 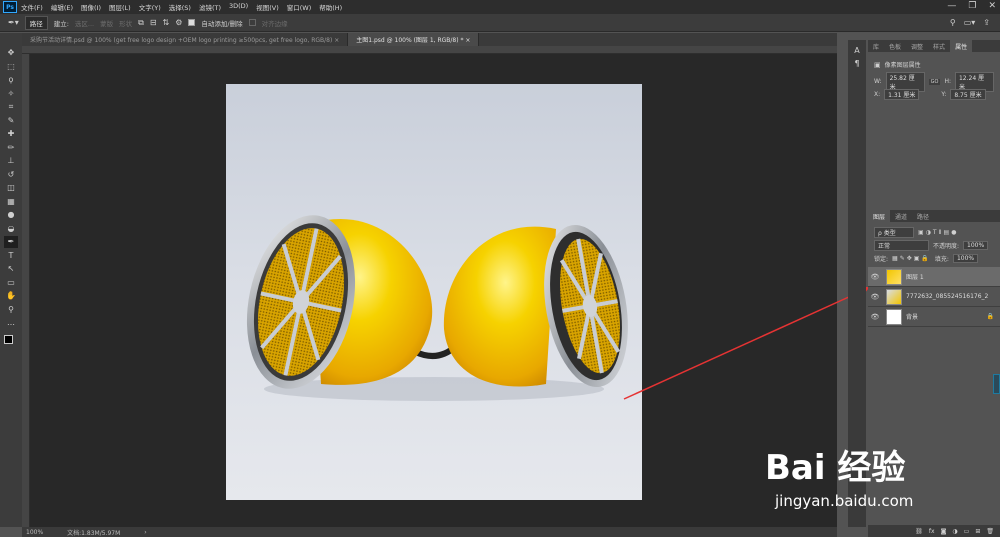 What do you see at coordinates (902, 94) in the screenshot?
I see `x-field: 1.31 厘米` at bounding box center [902, 94].